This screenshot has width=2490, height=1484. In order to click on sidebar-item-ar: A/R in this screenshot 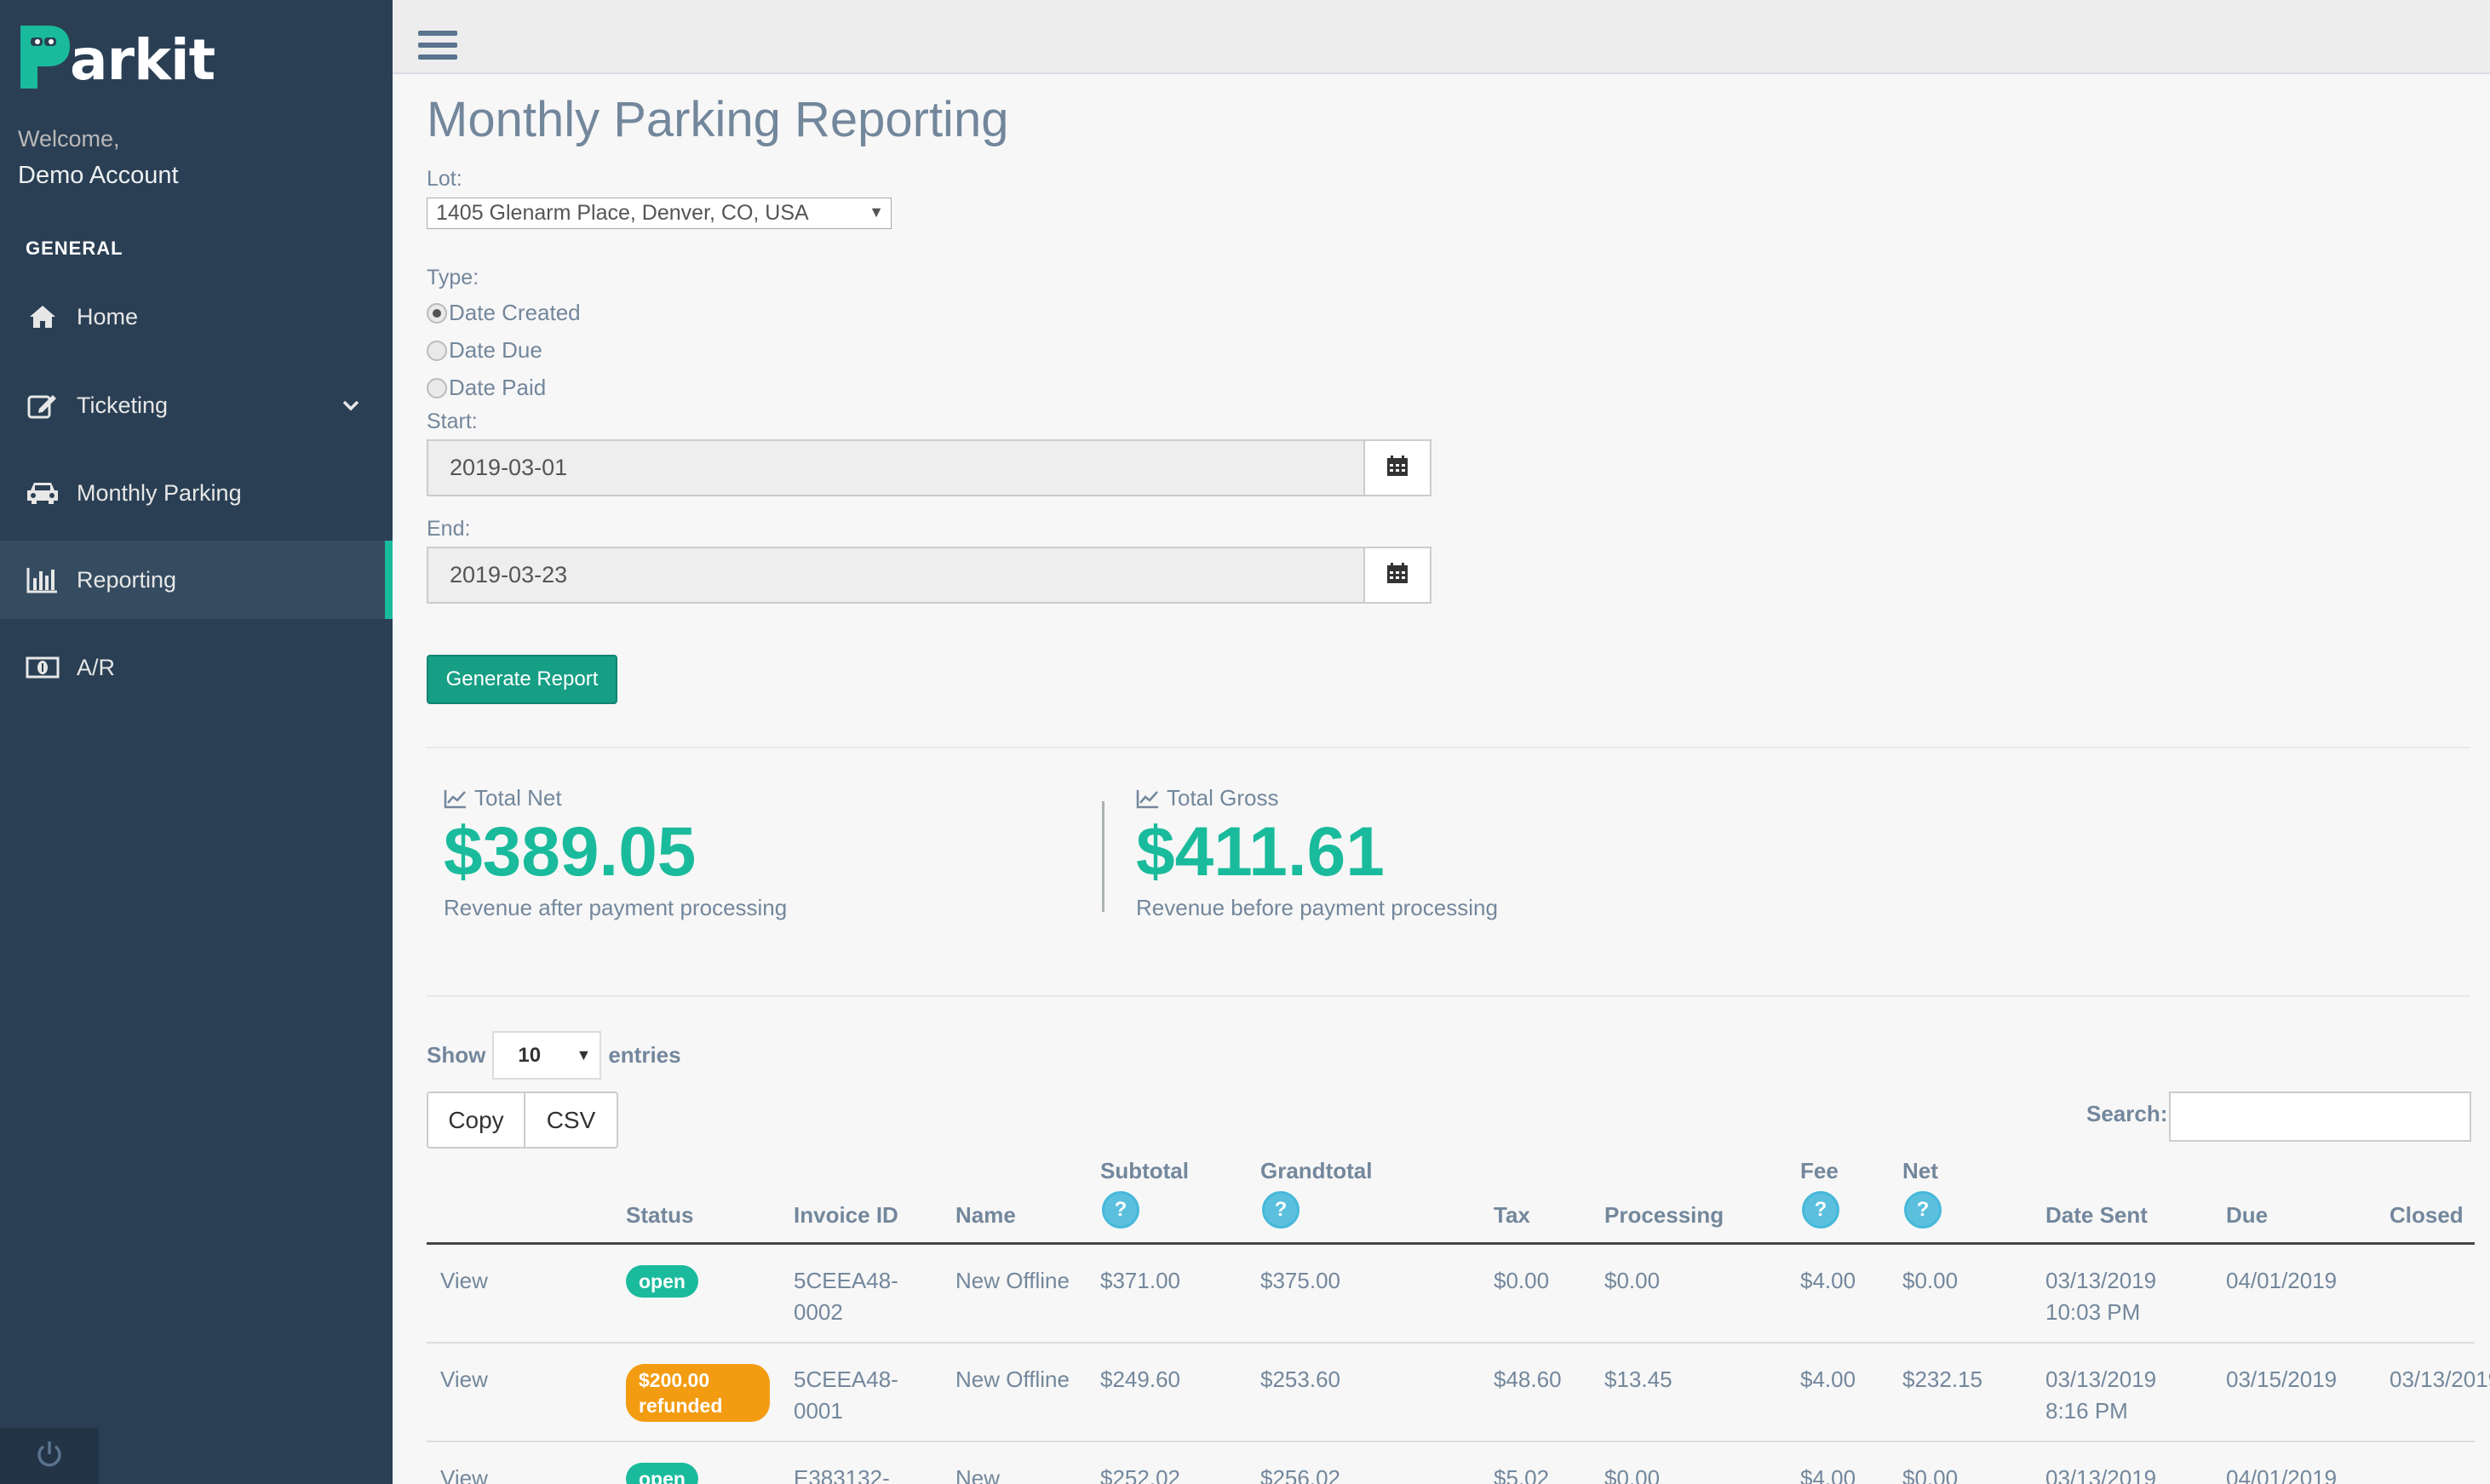, I will do `click(196, 667)`.